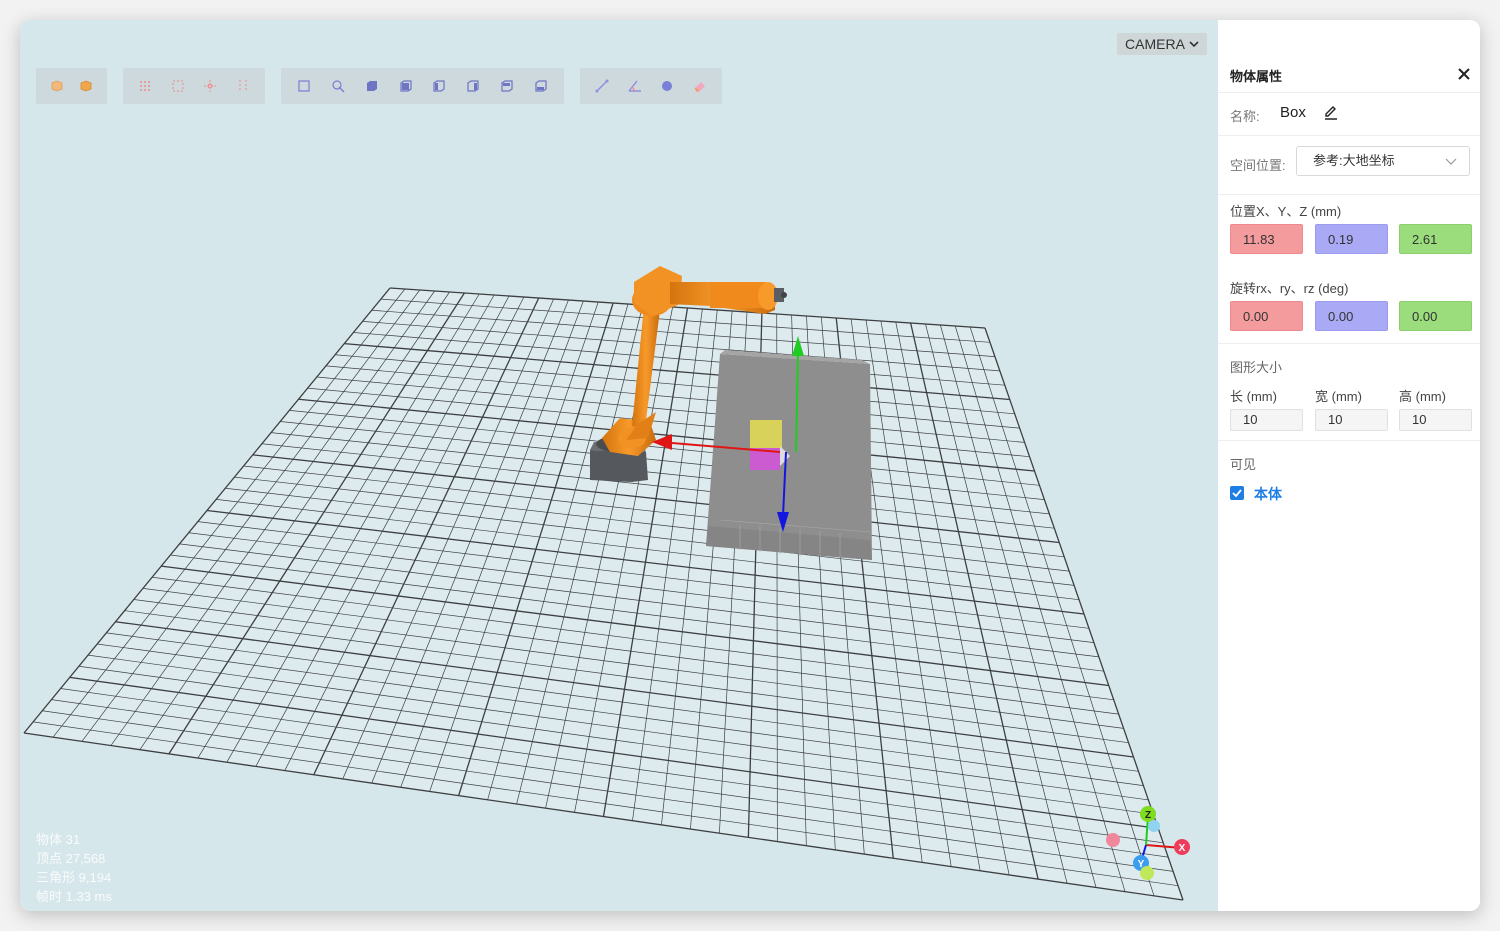  What do you see at coordinates (1338, 396) in the screenshot?
I see `width-label: 宽 (mm)` at bounding box center [1338, 396].